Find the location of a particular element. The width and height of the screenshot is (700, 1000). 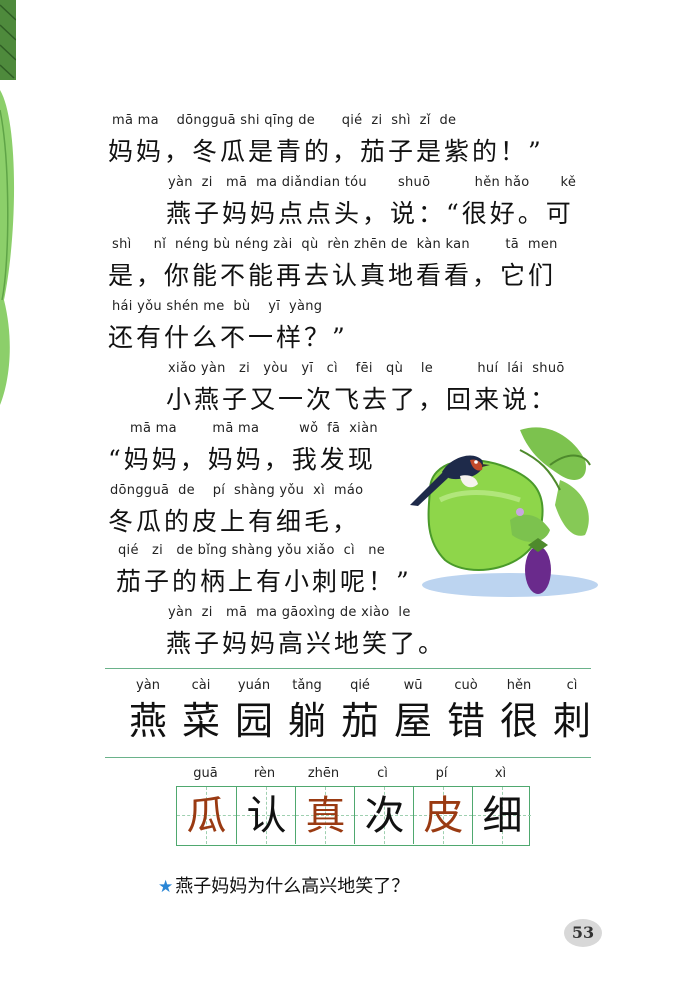

text-line-5: 小燕子又一次飞去了，回来说： is located at coordinates (362, 399).